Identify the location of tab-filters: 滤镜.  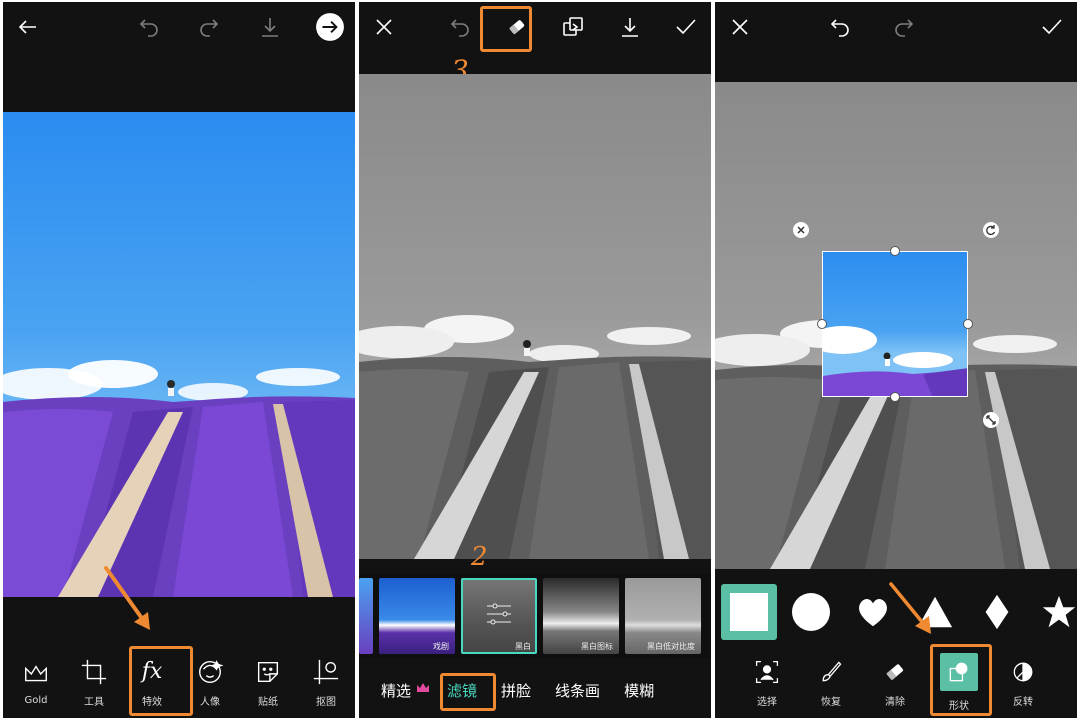
(462, 690).